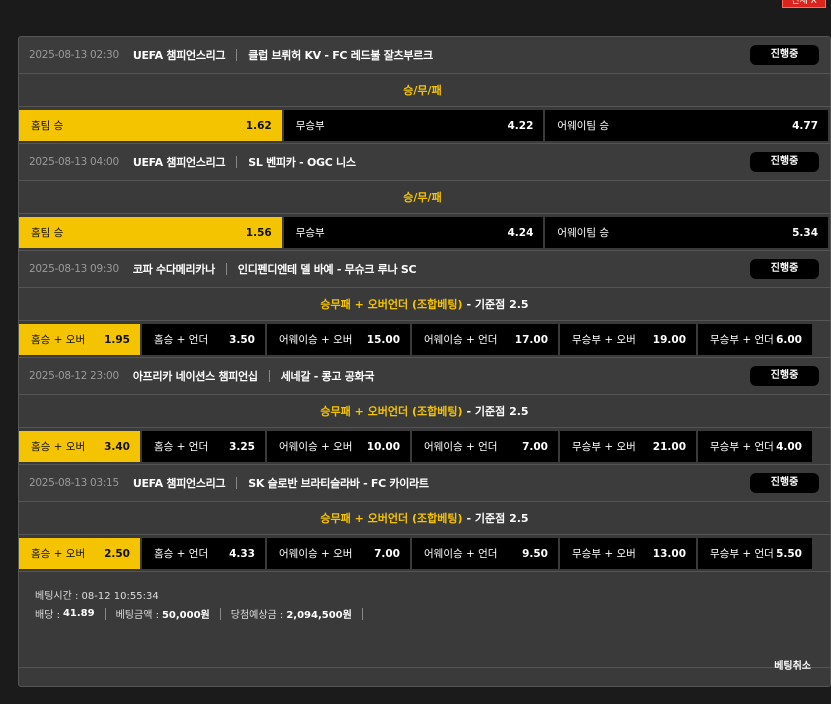 The image size is (831, 704). Describe the element at coordinates (302, 162) in the screenshot. I see `match-teams: SL 벤피카 - OGC 니스` at that location.